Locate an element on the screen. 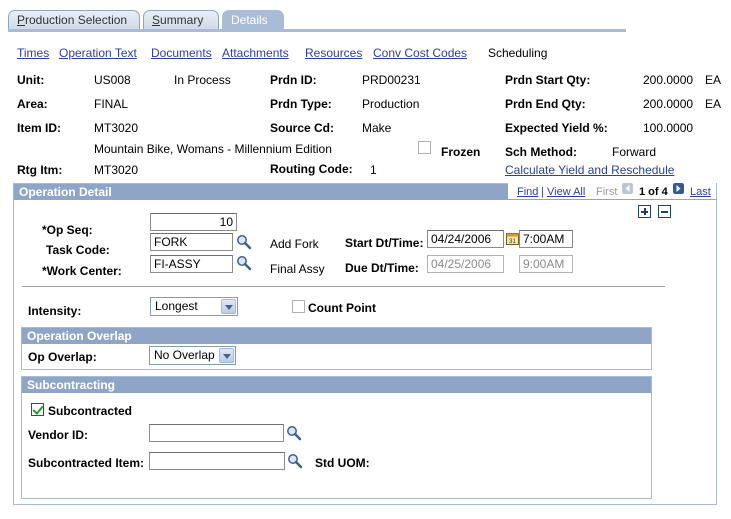  task-code-lookup-icon is located at coordinates (244, 242).